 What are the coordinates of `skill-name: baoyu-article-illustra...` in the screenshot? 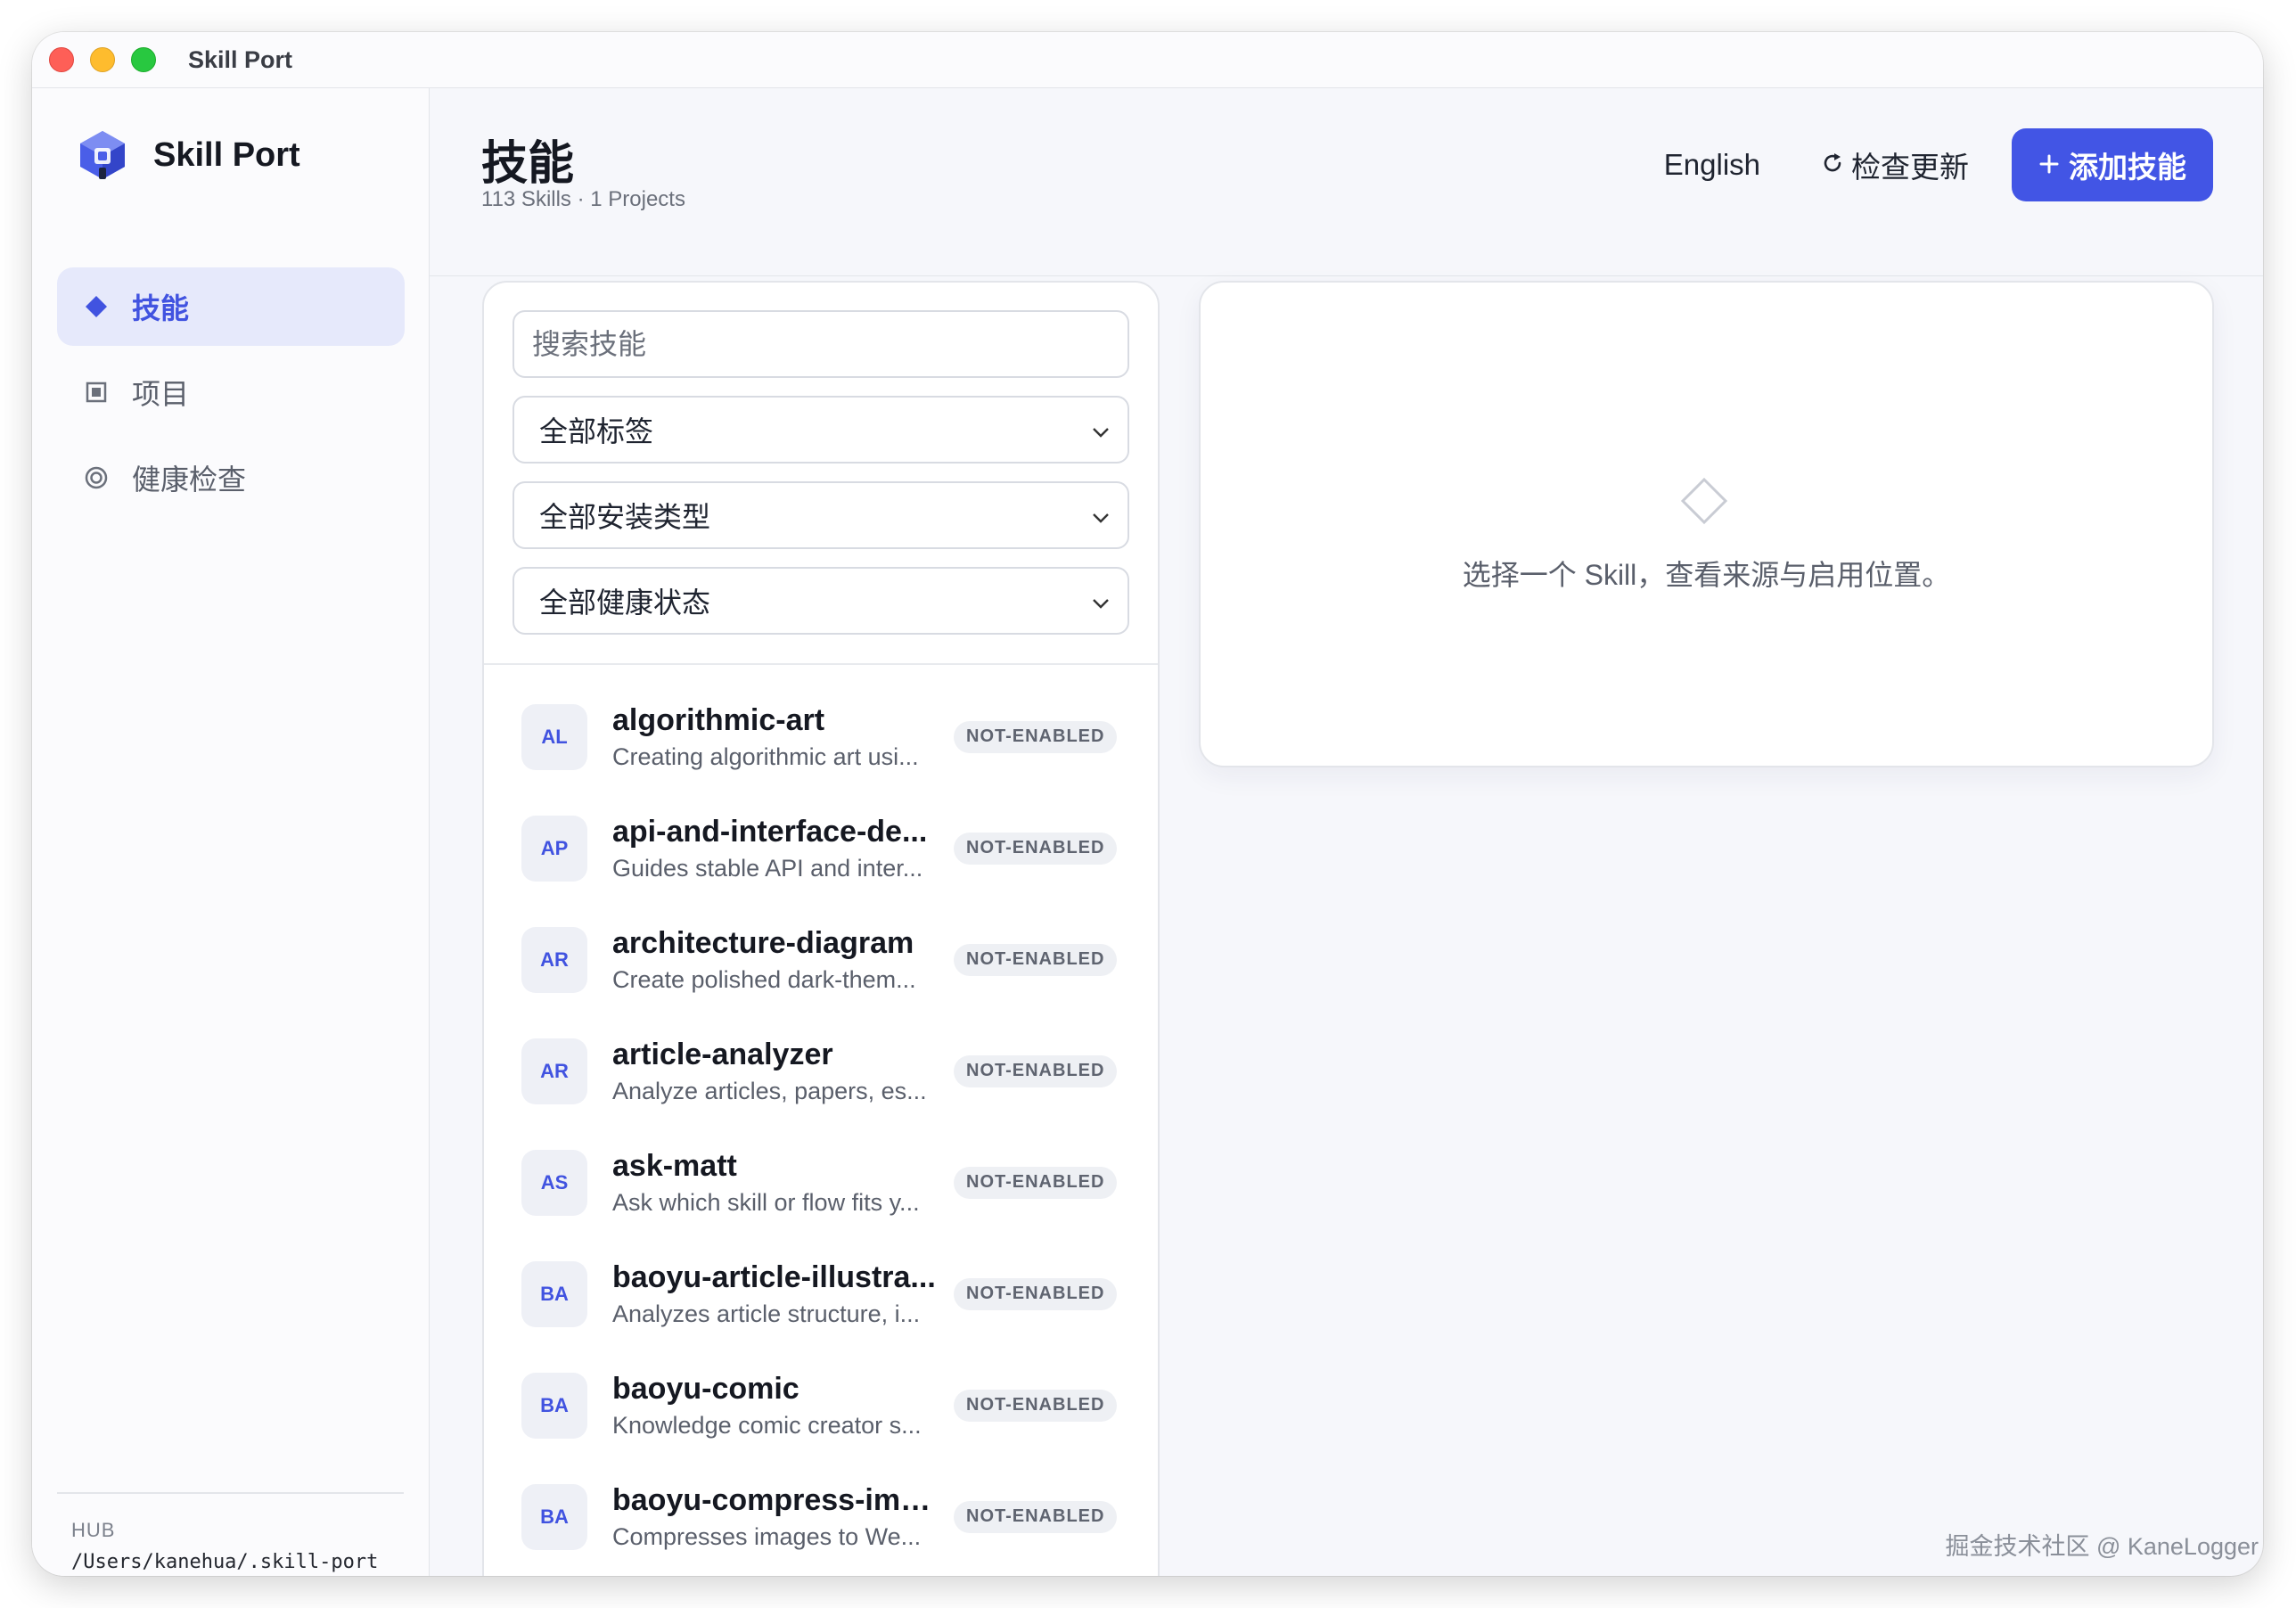 It's located at (774, 1276).